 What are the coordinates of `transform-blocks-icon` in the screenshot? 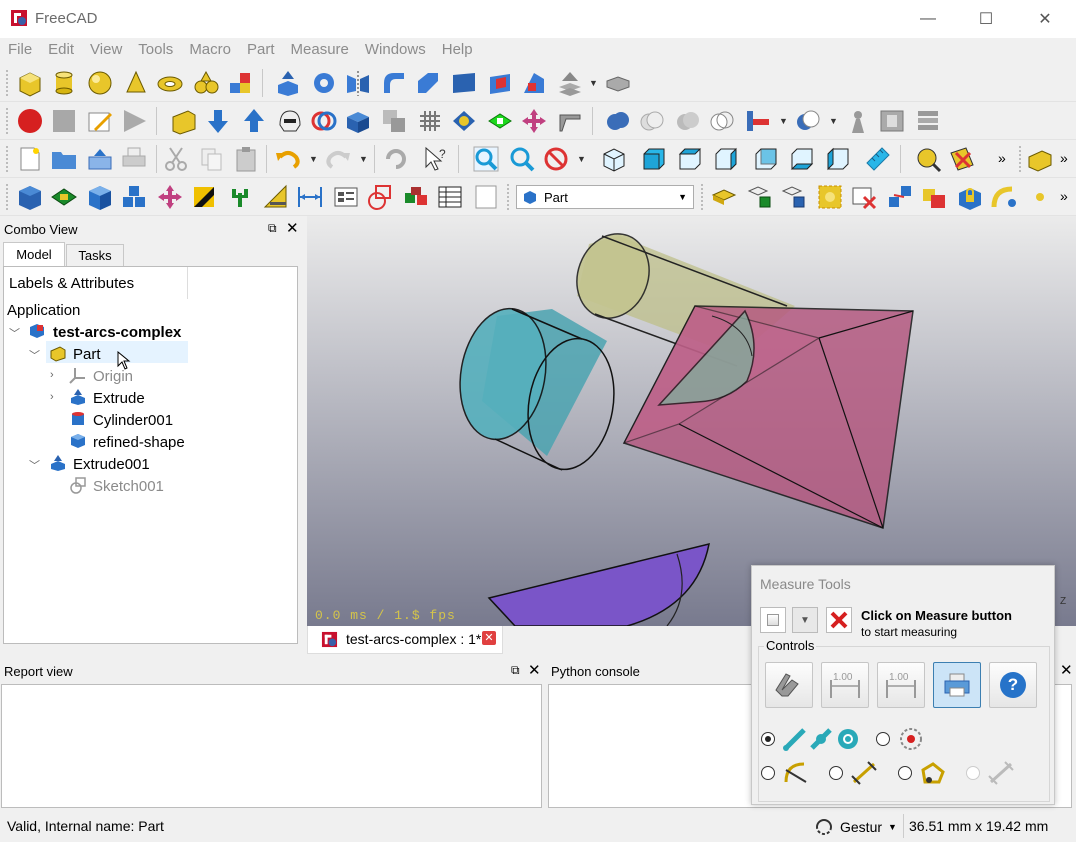 It's located at (900, 197).